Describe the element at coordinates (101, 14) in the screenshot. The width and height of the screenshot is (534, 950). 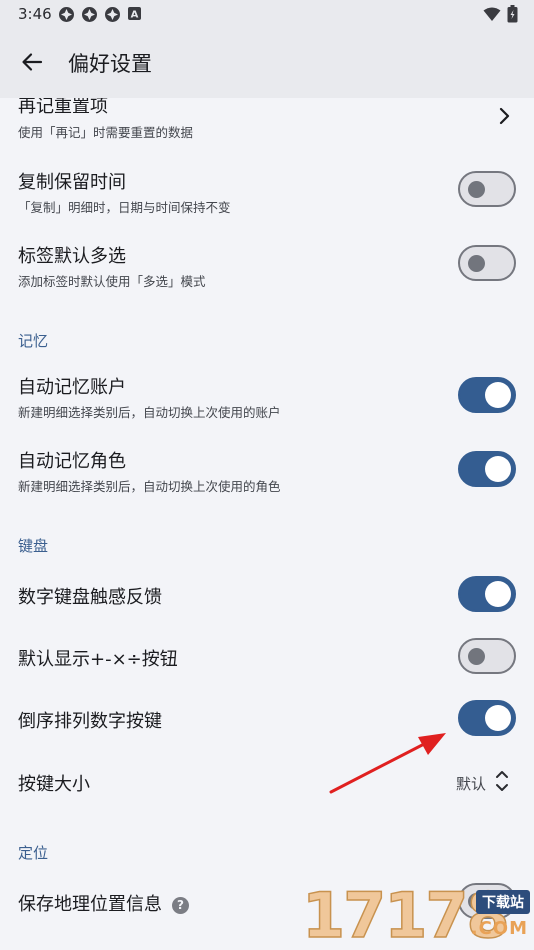
I see `status-notification-icons: A` at that location.